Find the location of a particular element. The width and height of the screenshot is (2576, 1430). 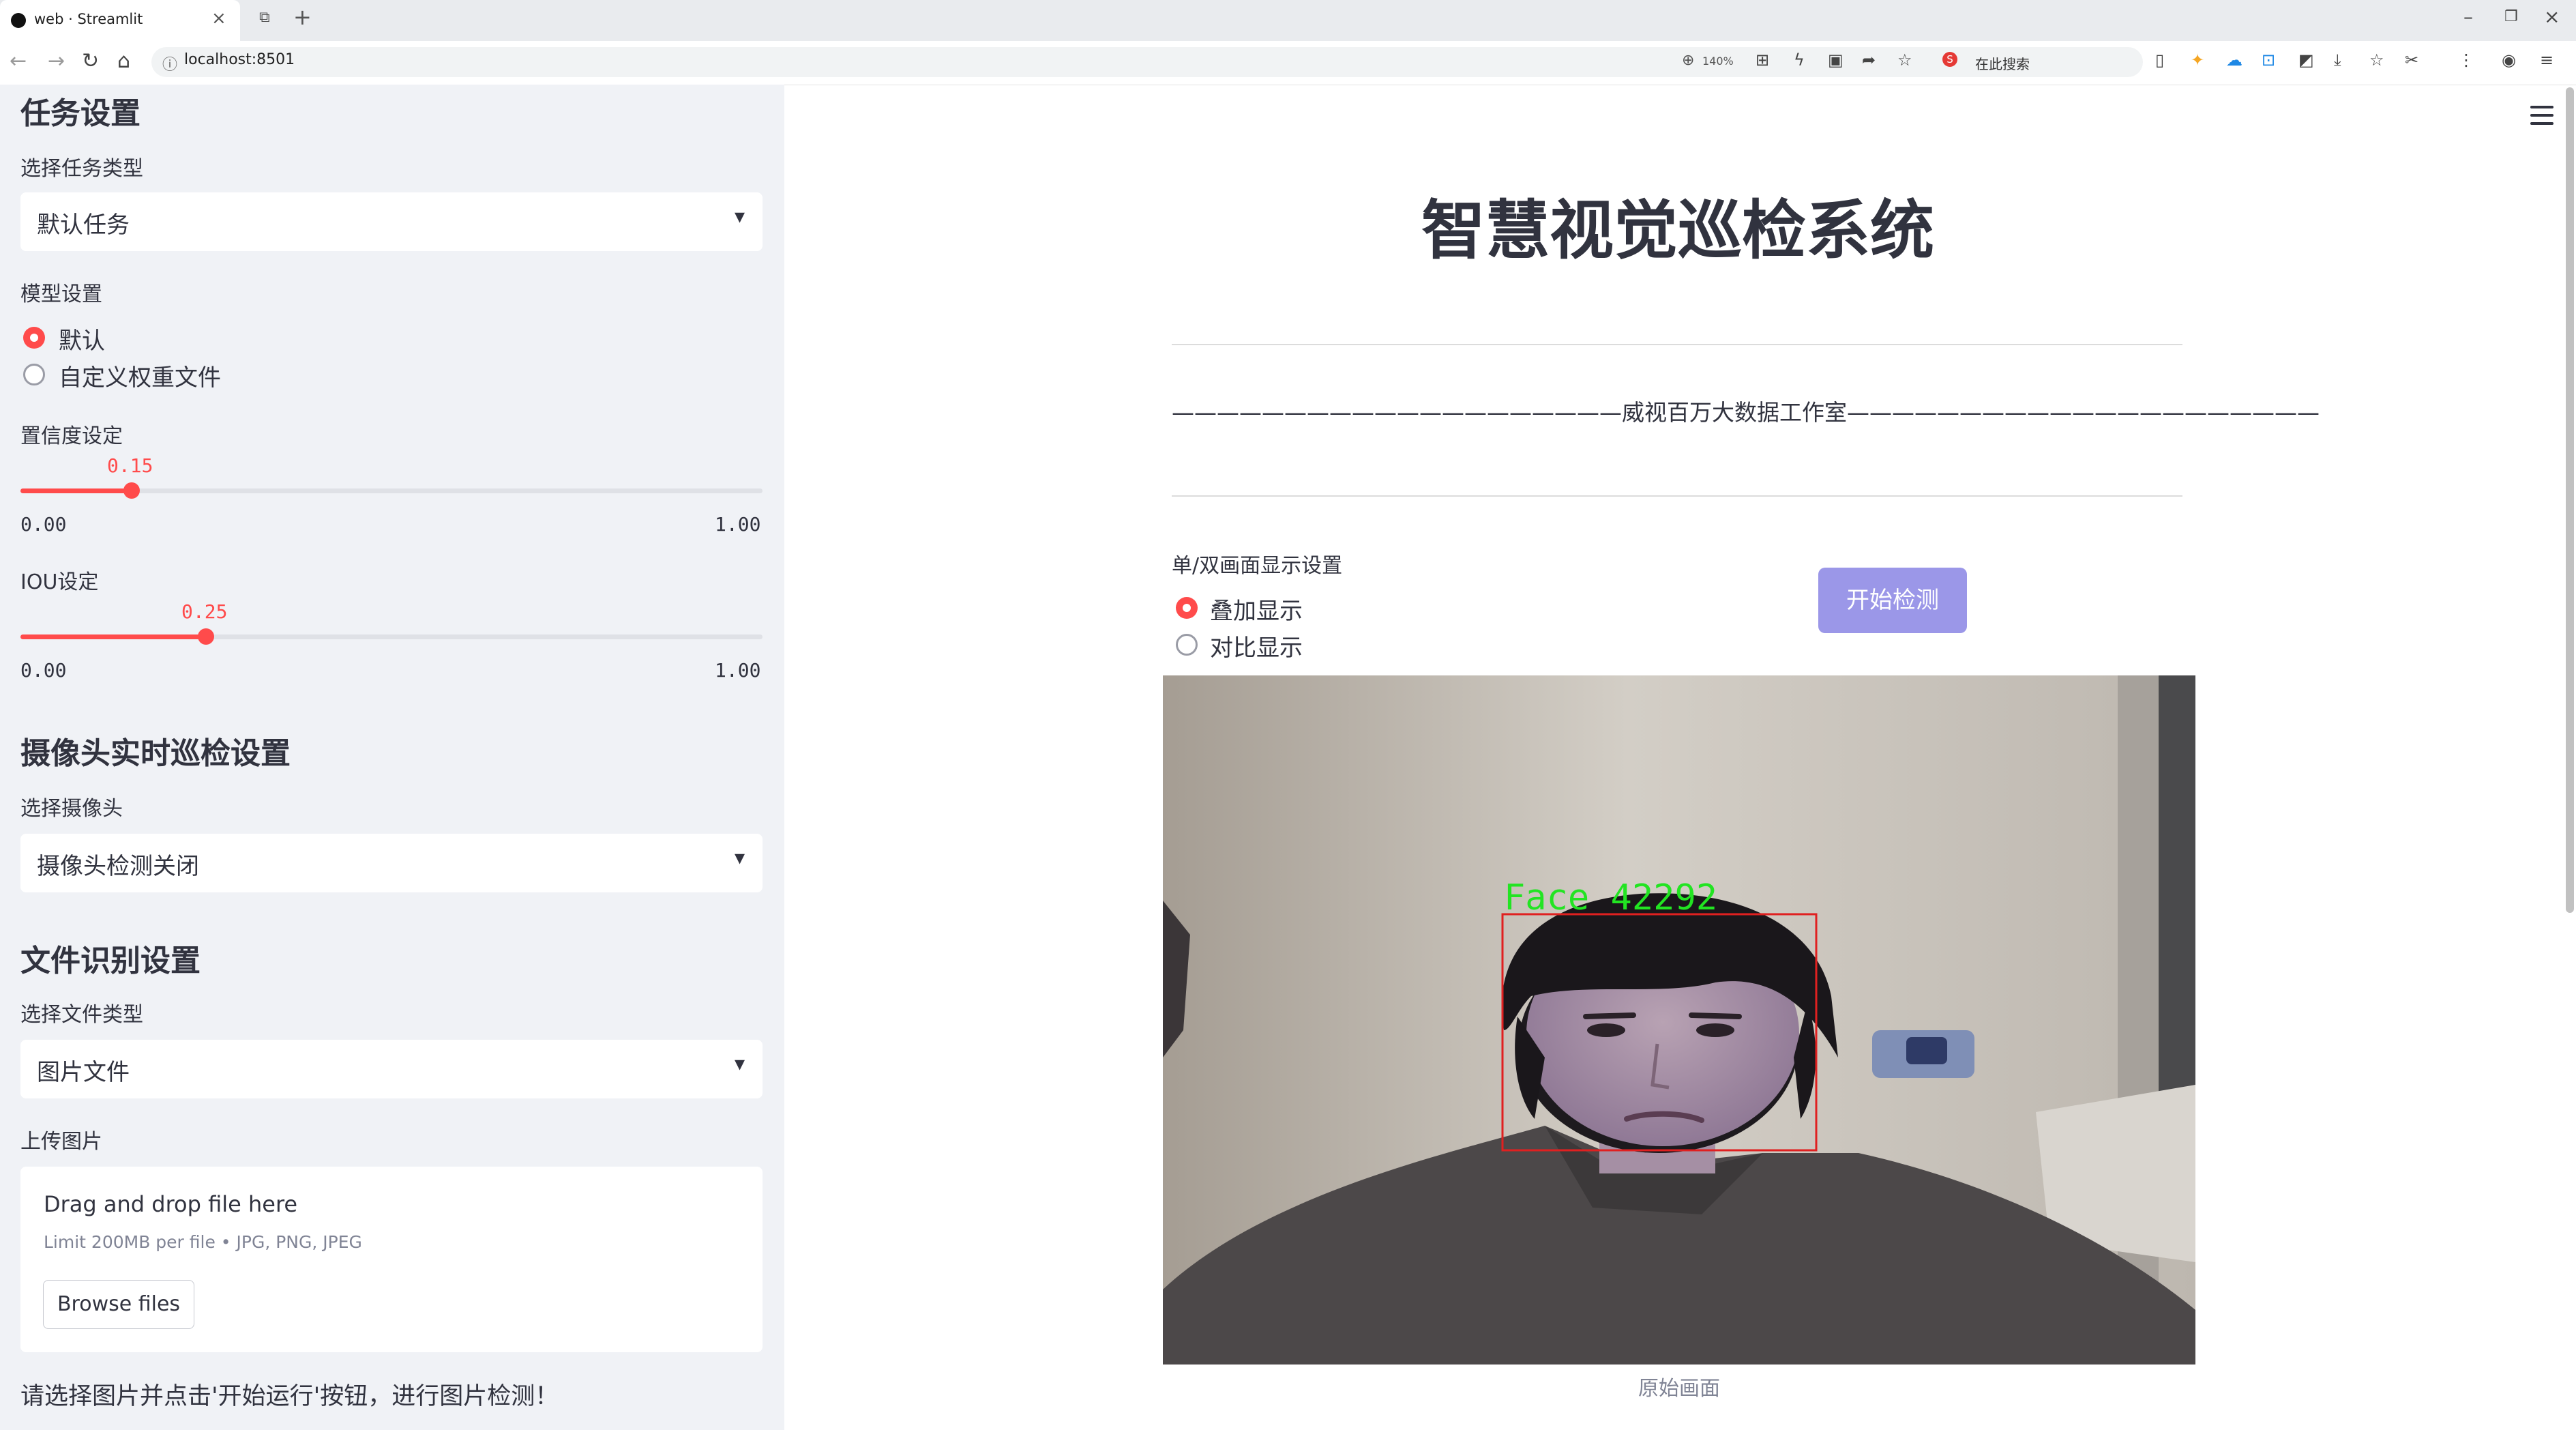

back-icon: ← is located at coordinates (18, 61).